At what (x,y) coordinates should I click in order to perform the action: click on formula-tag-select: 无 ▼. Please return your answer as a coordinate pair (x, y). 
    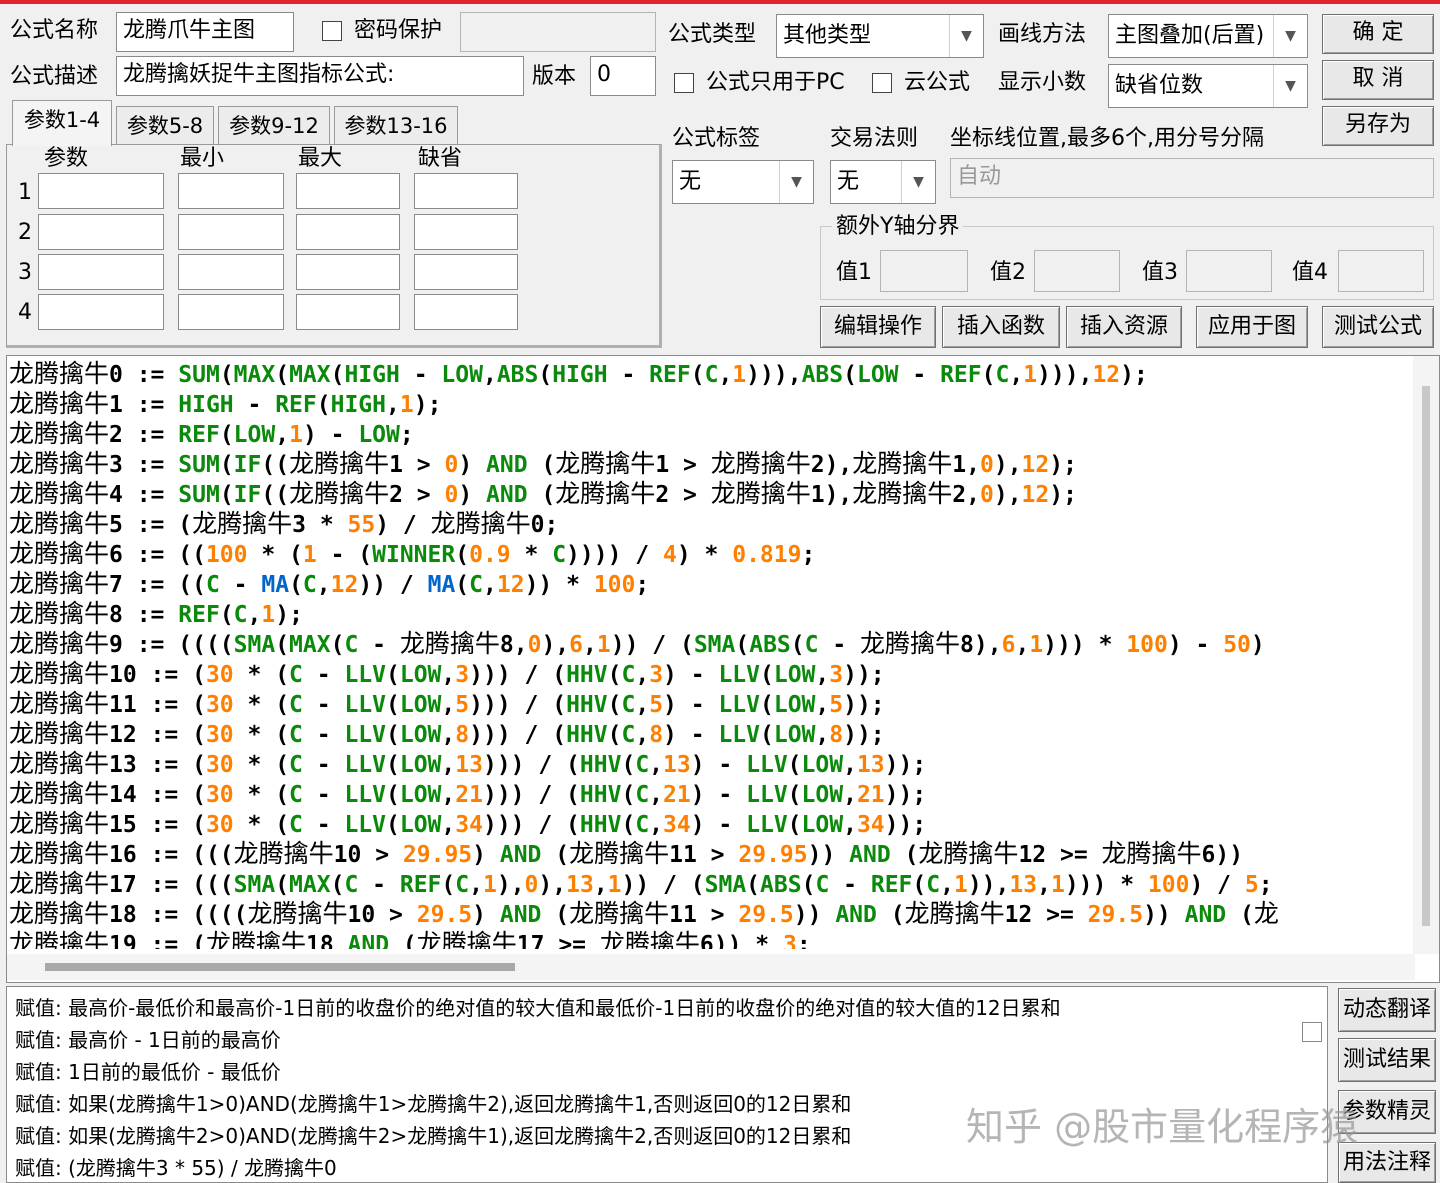
    Looking at the image, I should click on (743, 182).